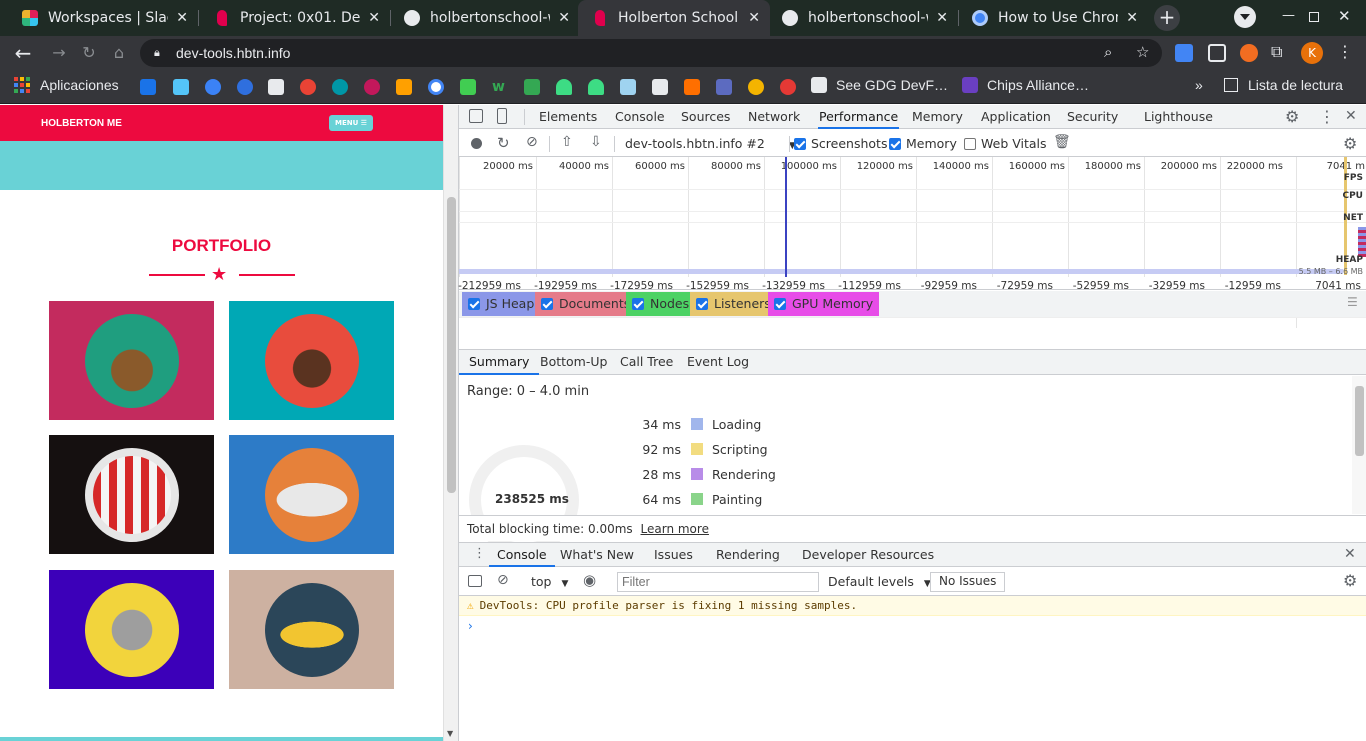 The width and height of the screenshot is (1366, 741). I want to click on google-icon, so click(436, 87).